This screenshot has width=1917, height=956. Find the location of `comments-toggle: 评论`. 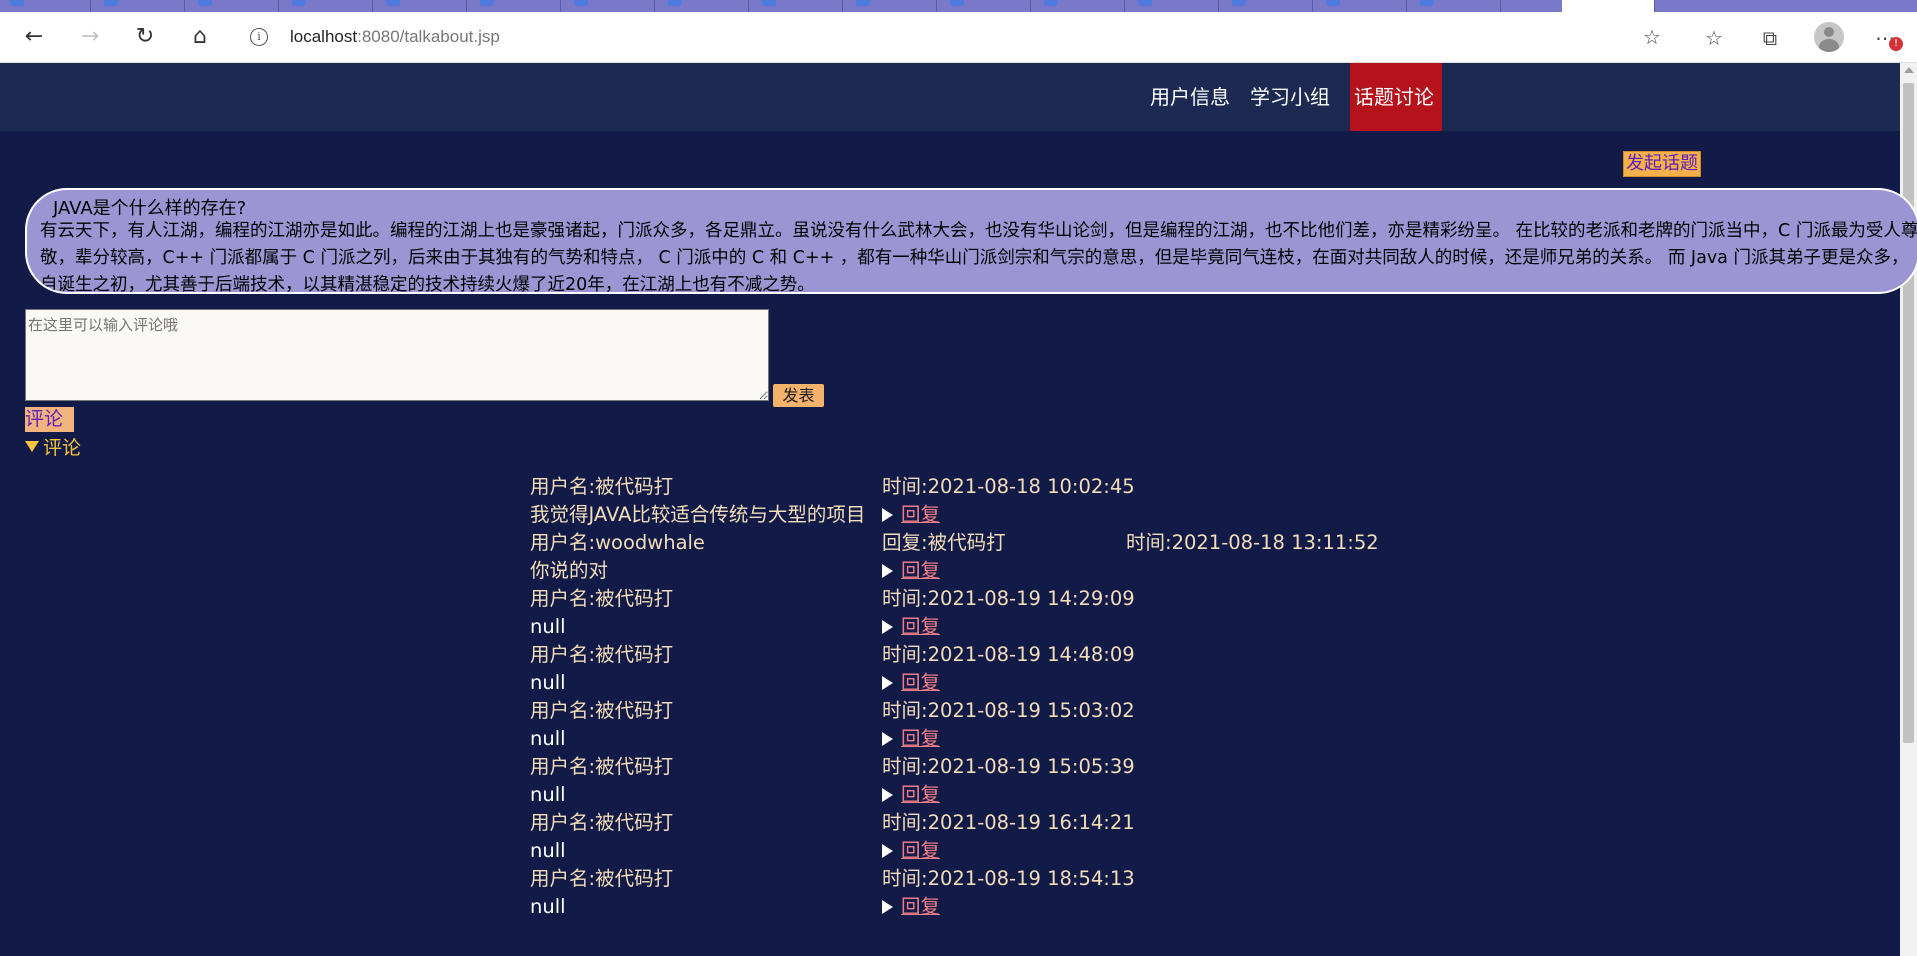

comments-toggle: 评论 is located at coordinates (53, 448).